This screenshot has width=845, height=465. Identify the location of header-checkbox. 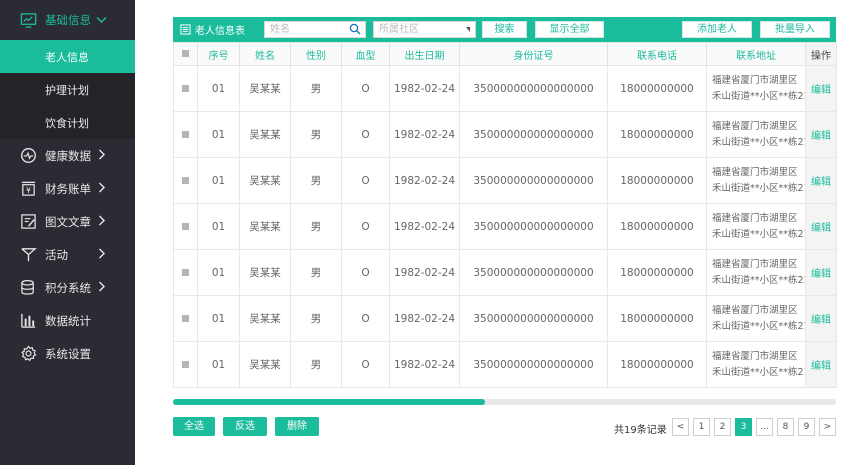
(185, 53).